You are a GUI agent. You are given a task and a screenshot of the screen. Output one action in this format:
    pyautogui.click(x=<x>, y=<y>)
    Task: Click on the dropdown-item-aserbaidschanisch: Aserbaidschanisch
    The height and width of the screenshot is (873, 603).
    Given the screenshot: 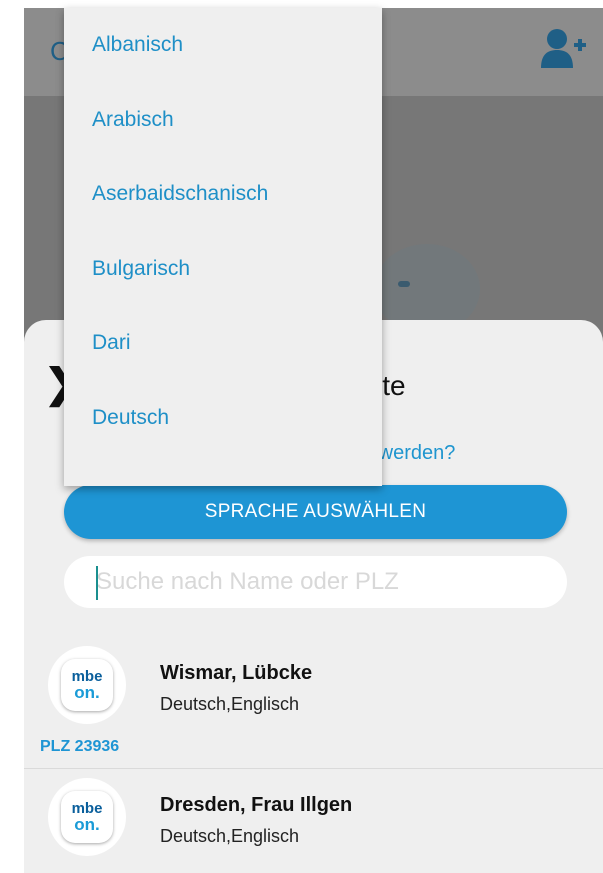 What is the action you would take?
    pyautogui.click(x=223, y=194)
    